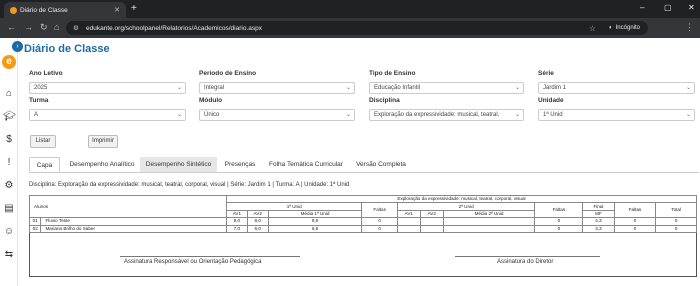 This screenshot has height=286, width=700. I want to click on av1-header: AV1, so click(236, 214).